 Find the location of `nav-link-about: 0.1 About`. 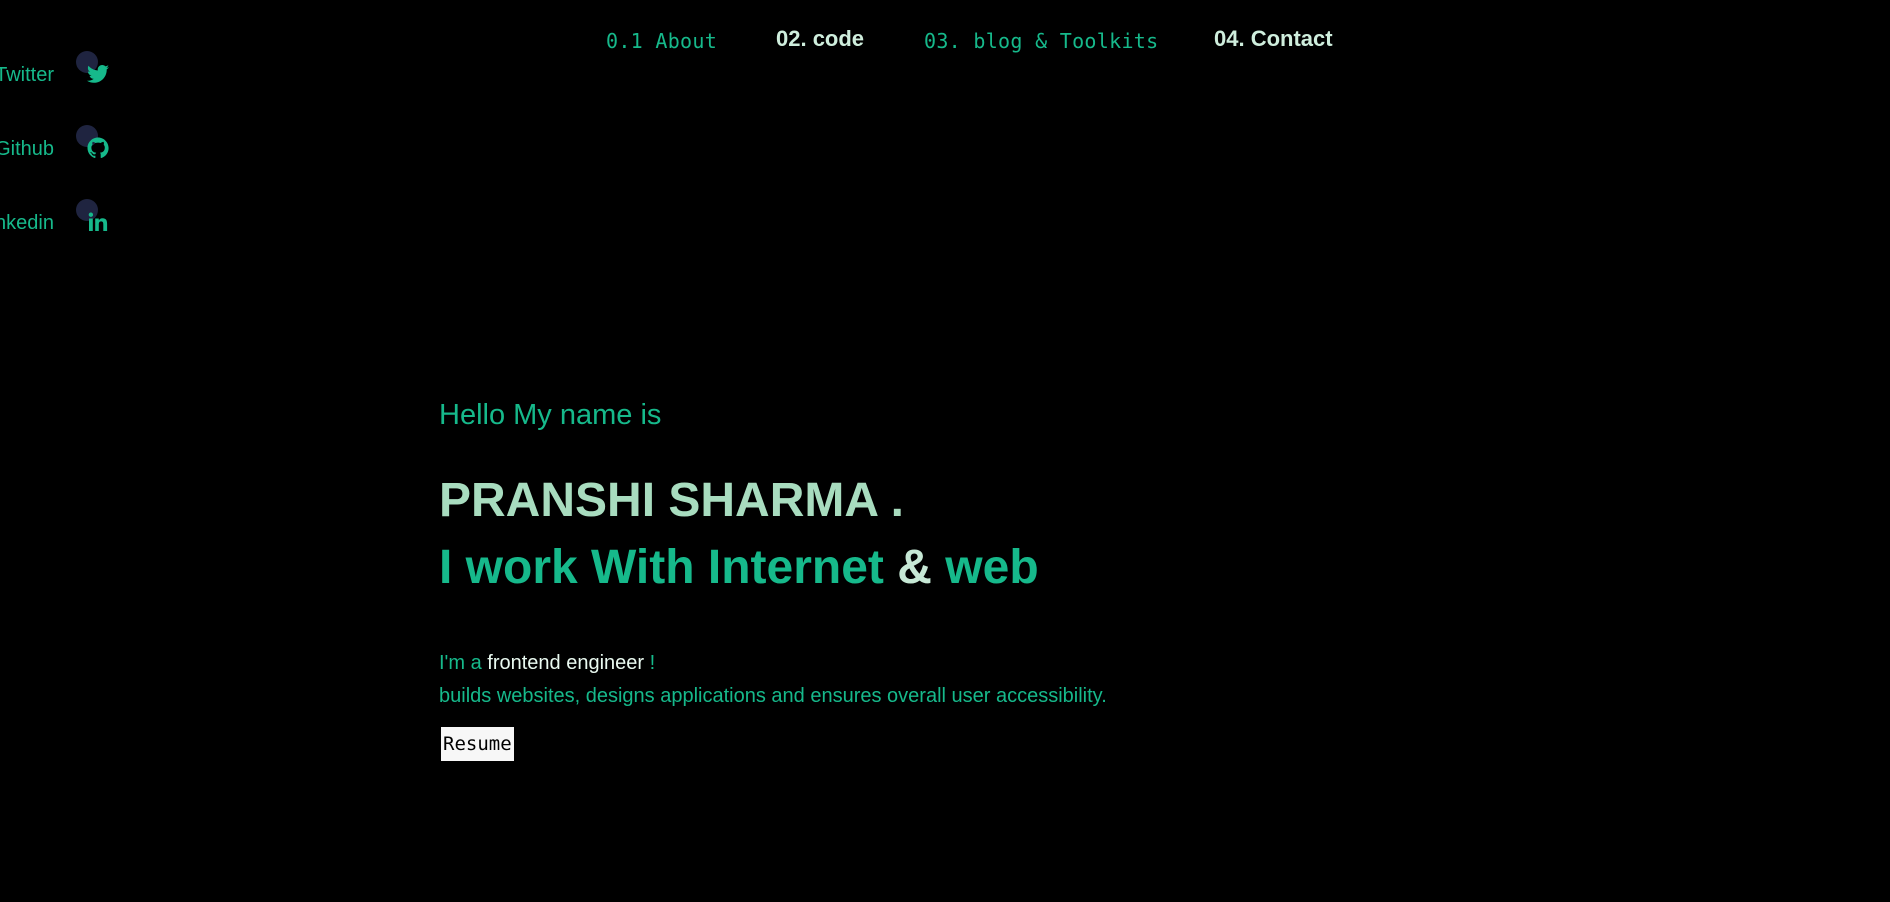

nav-link-about: 0.1 About is located at coordinates (661, 41).